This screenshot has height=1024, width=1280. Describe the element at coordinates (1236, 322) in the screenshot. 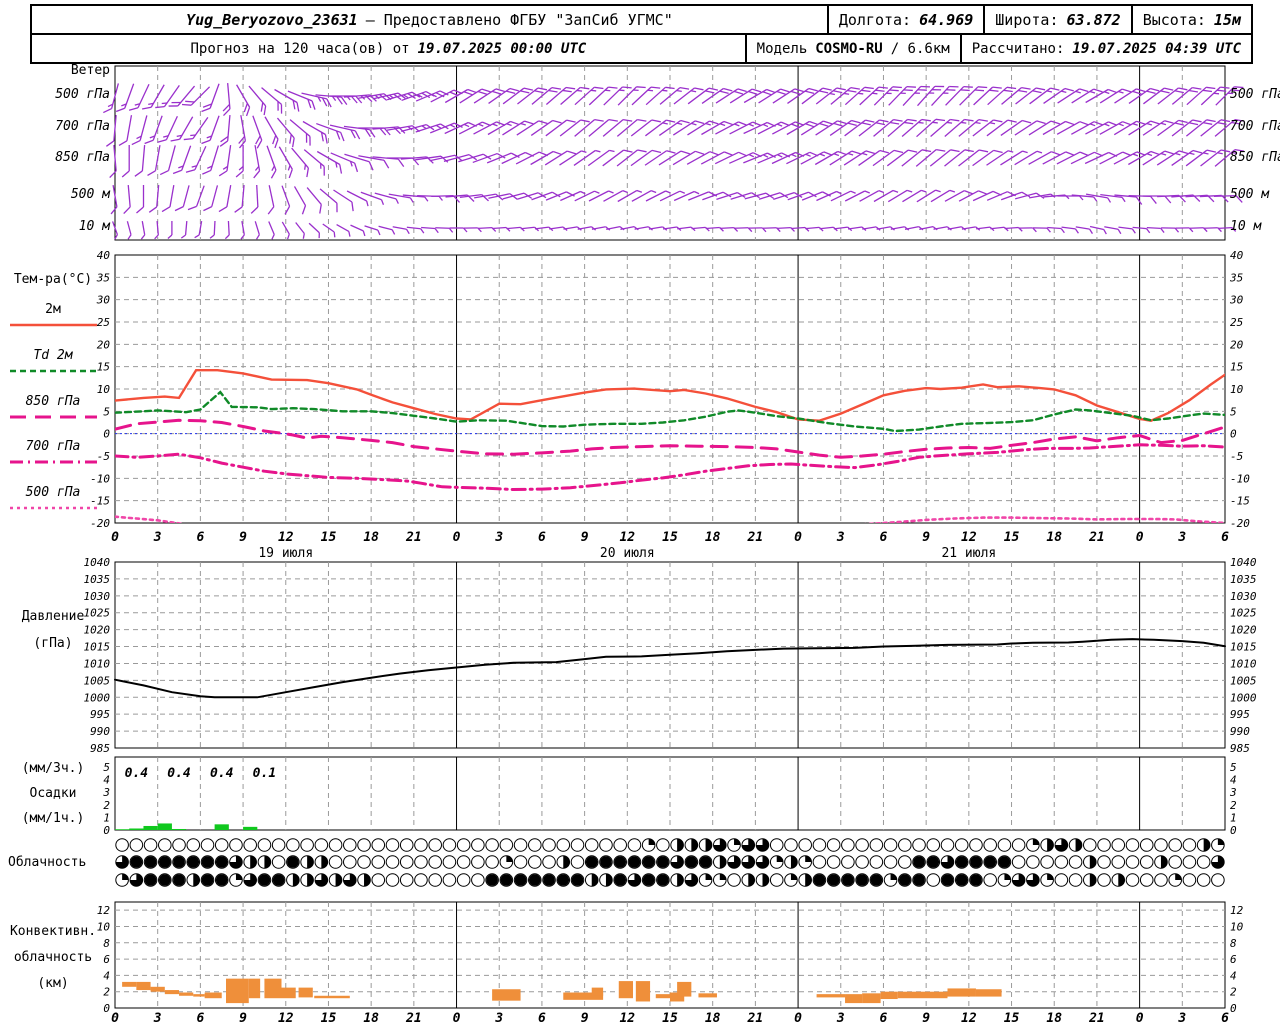

I see `y-axis-tick-label: 25` at that location.